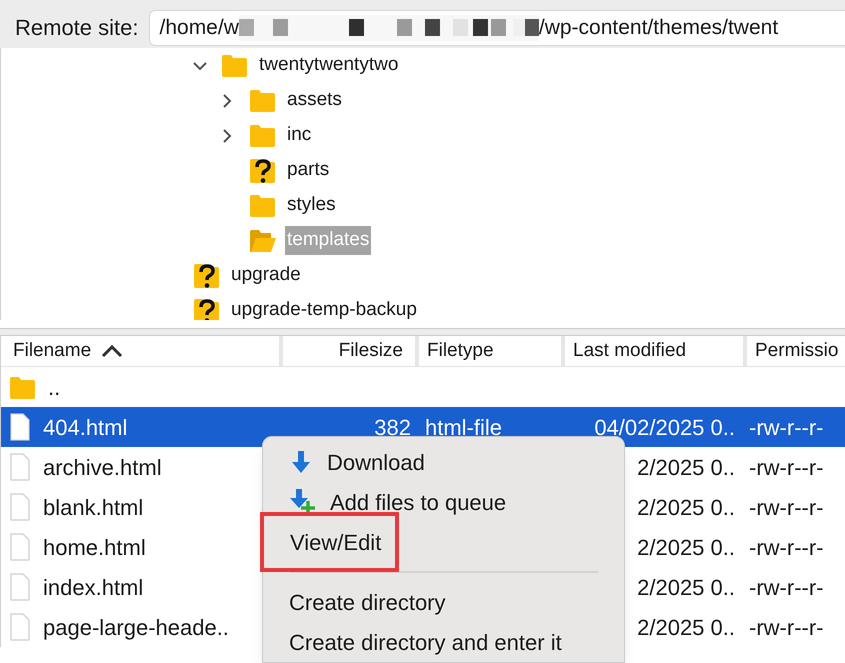 Image resolution: width=845 pixels, height=663 pixels. I want to click on open-folder-icon, so click(262, 240).